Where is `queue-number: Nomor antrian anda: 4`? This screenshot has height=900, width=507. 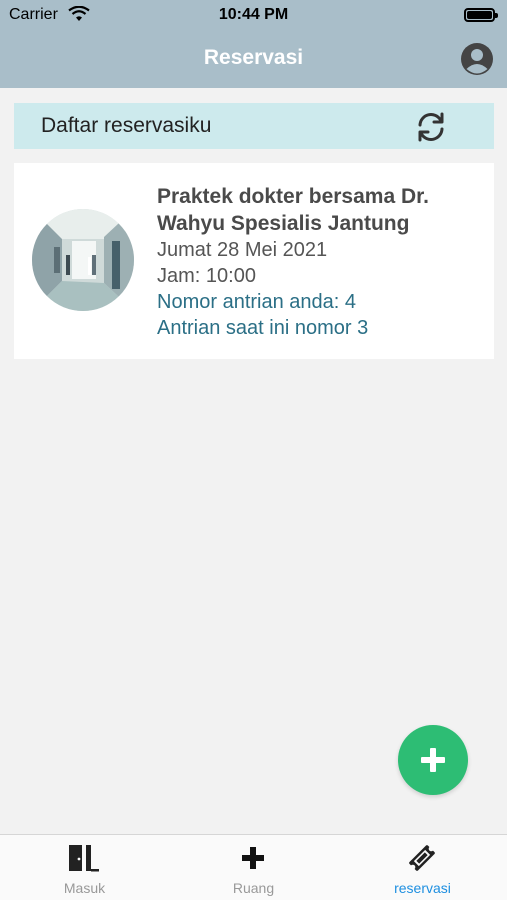
queue-number: Nomor antrian anda: 4 is located at coordinates (257, 302).